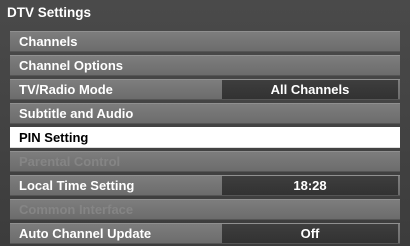 The image size is (410, 246). What do you see at coordinates (310, 233) in the screenshot?
I see `auto-channel-update-value: Off` at bounding box center [310, 233].